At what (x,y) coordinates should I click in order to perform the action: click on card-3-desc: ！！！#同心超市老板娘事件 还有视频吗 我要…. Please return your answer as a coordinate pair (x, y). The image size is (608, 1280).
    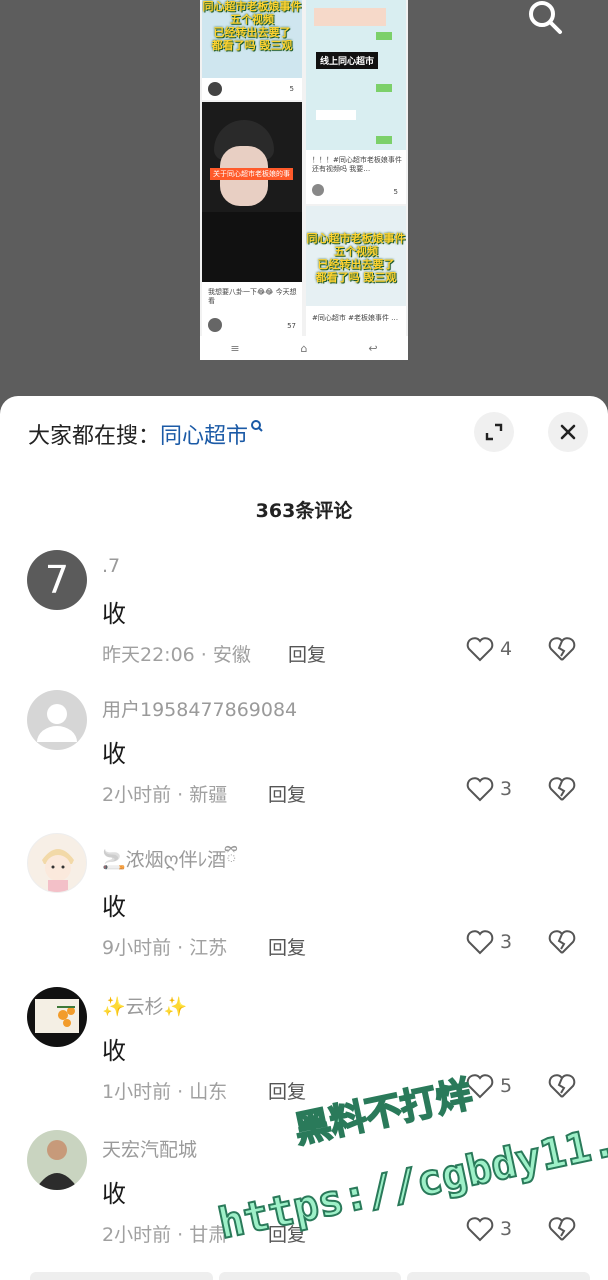
    Looking at the image, I should click on (357, 164).